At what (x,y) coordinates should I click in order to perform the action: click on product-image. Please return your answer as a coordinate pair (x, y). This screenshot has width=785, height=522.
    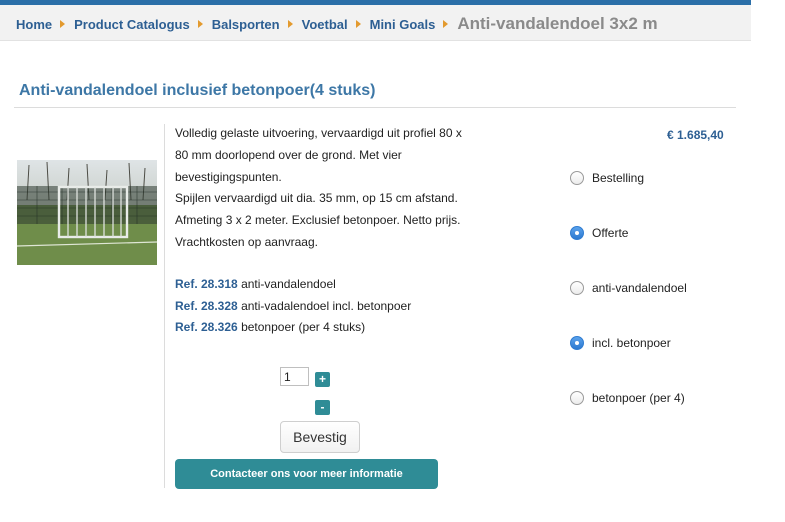
    Looking at the image, I should click on (87, 212).